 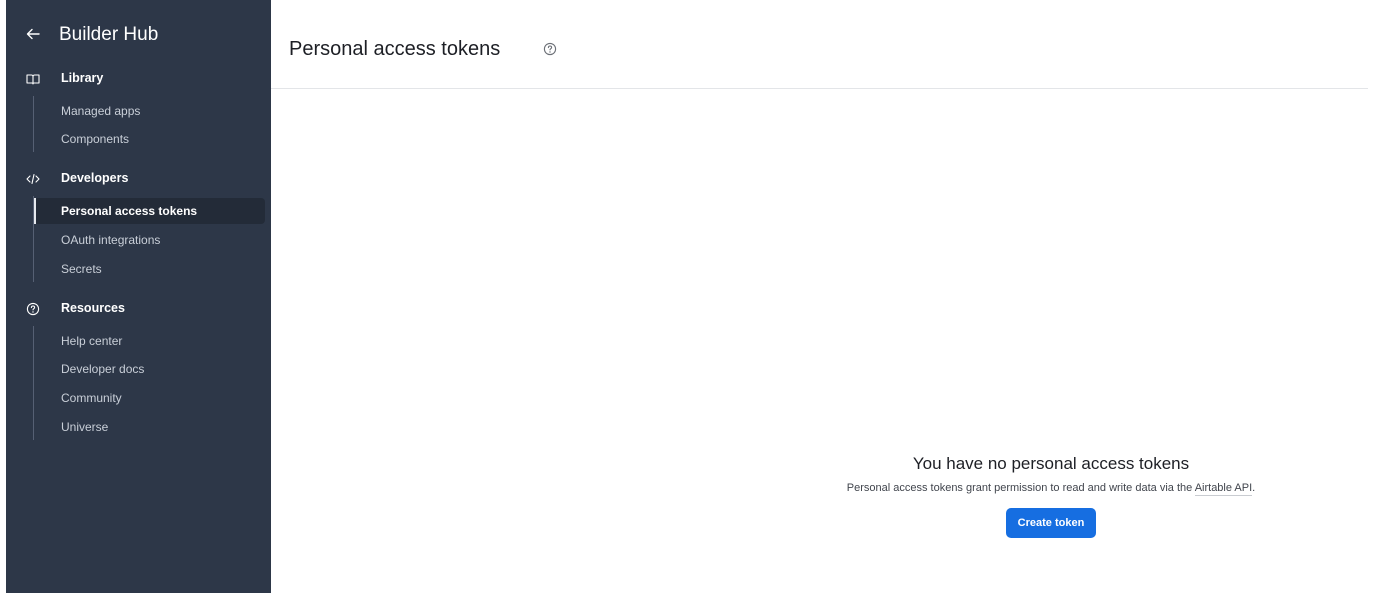 What do you see at coordinates (81, 269) in the screenshot?
I see `sidebar-item-label: Secrets` at bounding box center [81, 269].